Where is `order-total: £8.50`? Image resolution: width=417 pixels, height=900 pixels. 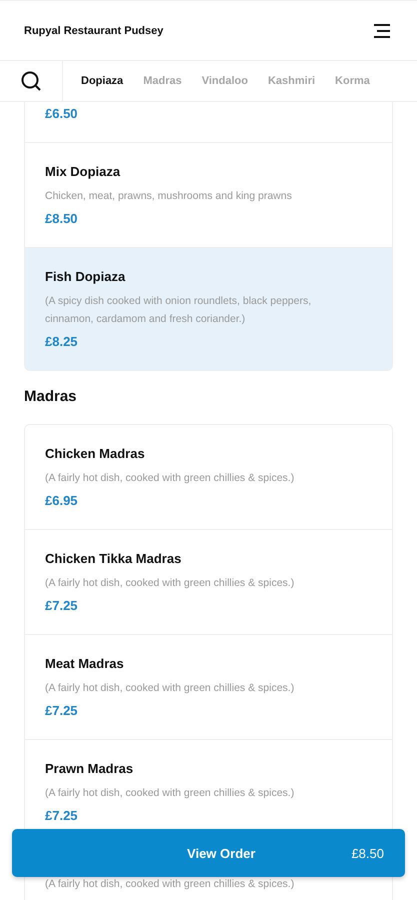
order-total: £8.50 is located at coordinates (367, 853).